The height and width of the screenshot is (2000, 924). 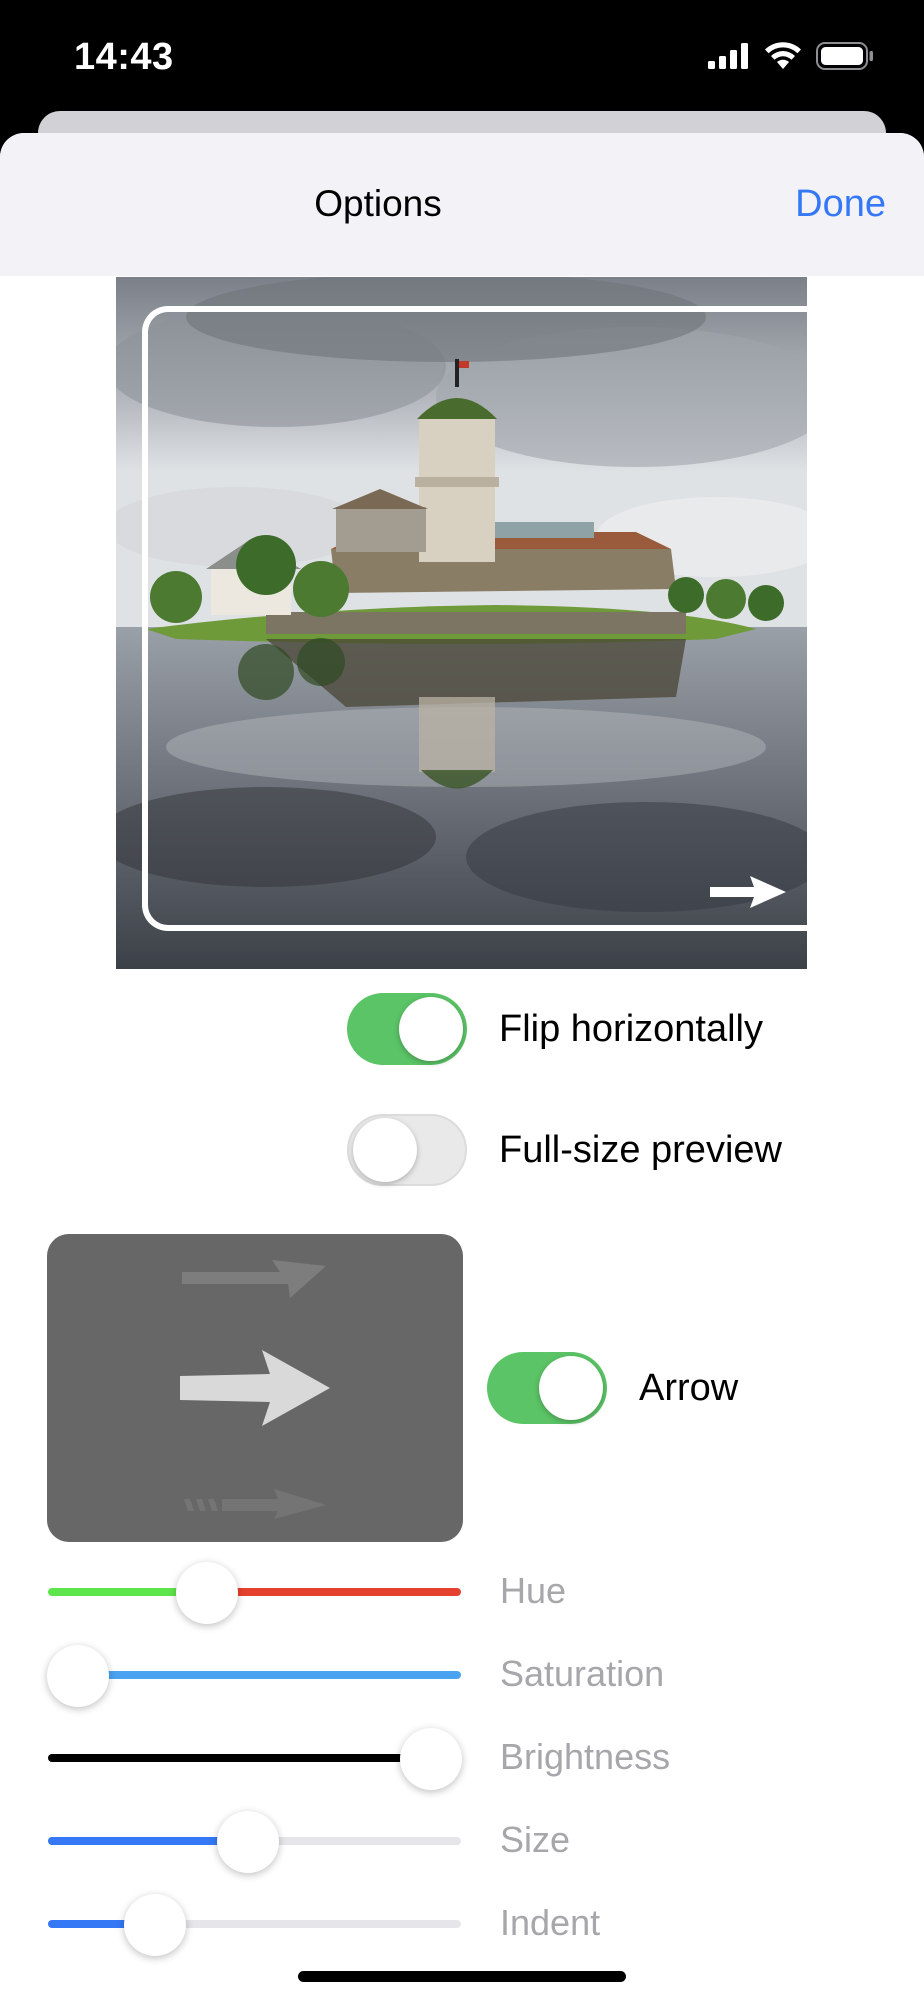 What do you see at coordinates (155, 1925) in the screenshot?
I see `indent-thumb` at bounding box center [155, 1925].